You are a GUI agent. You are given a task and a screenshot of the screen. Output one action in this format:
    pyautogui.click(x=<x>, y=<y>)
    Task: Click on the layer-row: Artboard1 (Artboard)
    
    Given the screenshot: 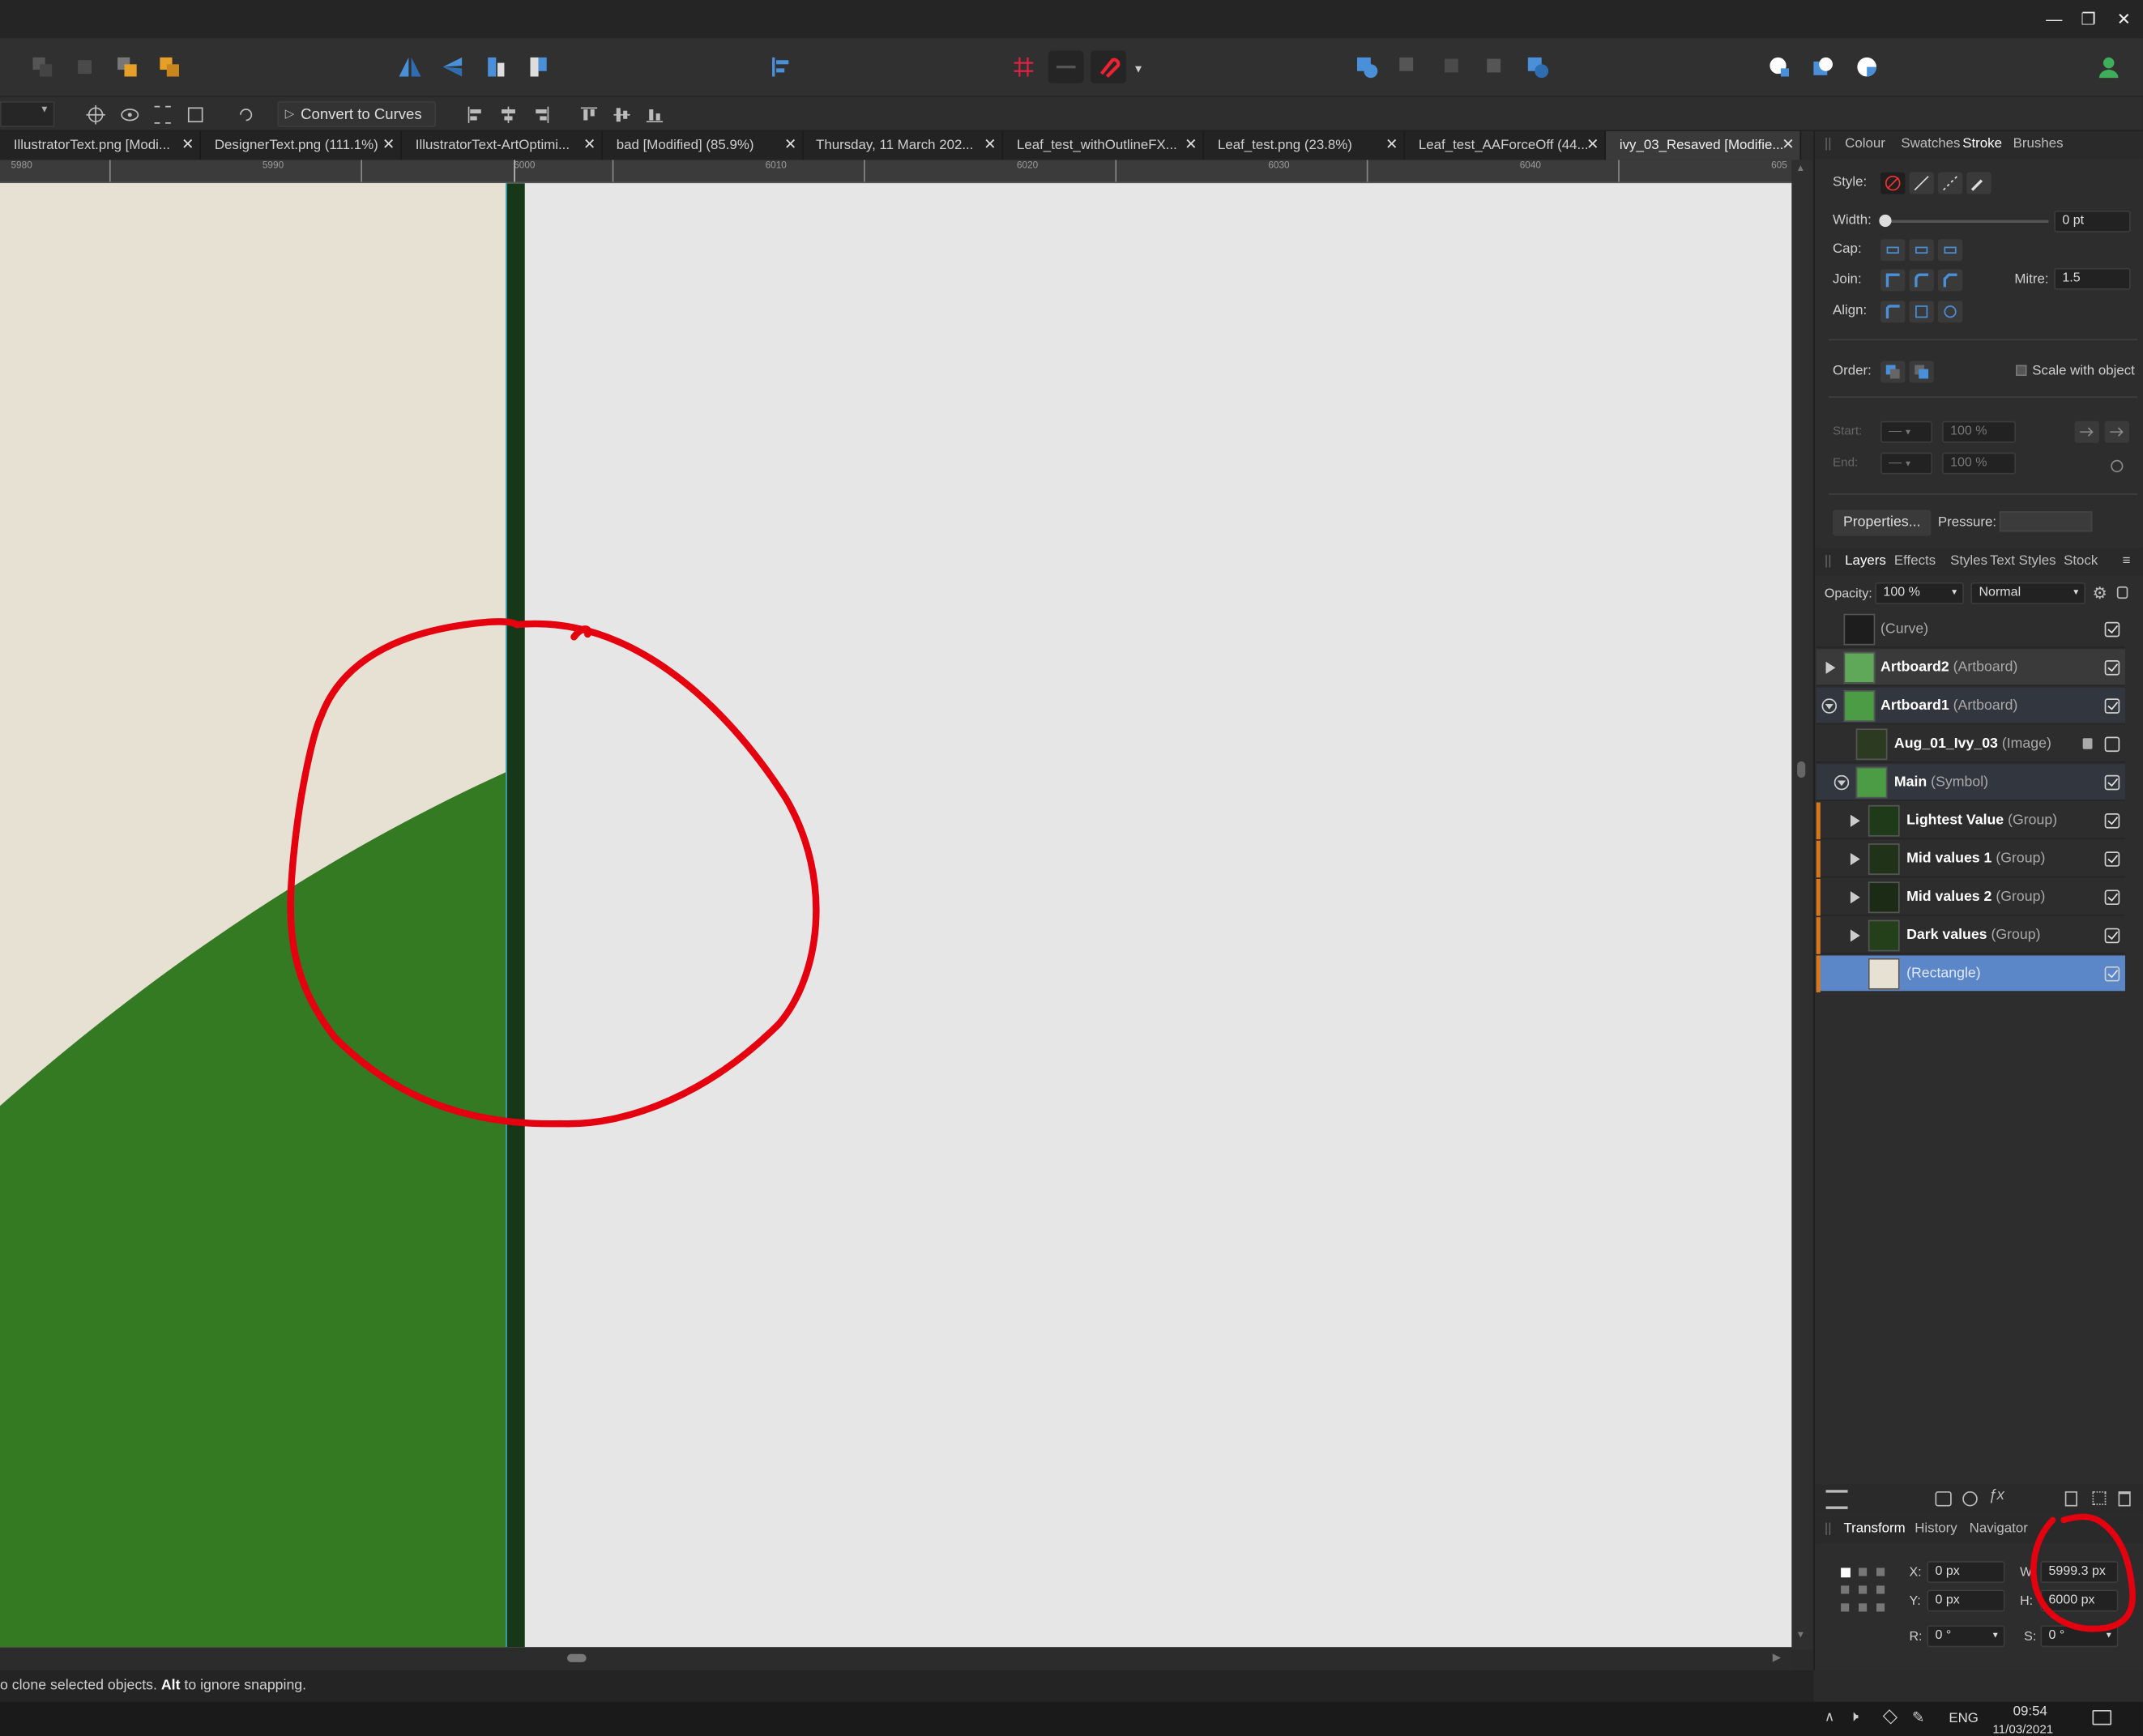 What is the action you would take?
    pyautogui.click(x=1970, y=706)
    